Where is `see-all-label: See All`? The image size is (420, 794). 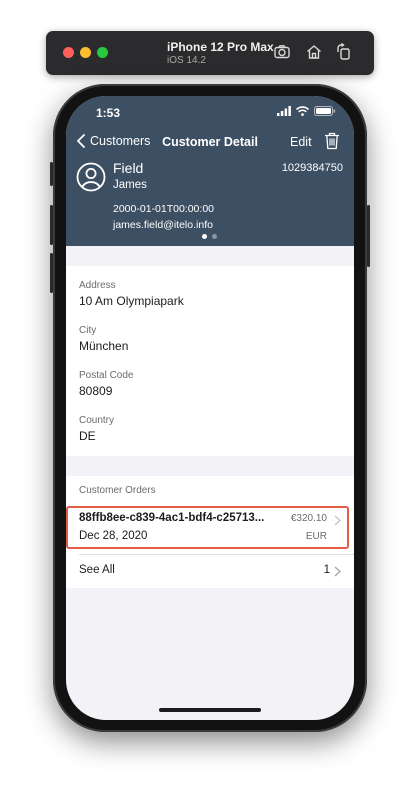
see-all-label: See All is located at coordinates (97, 570).